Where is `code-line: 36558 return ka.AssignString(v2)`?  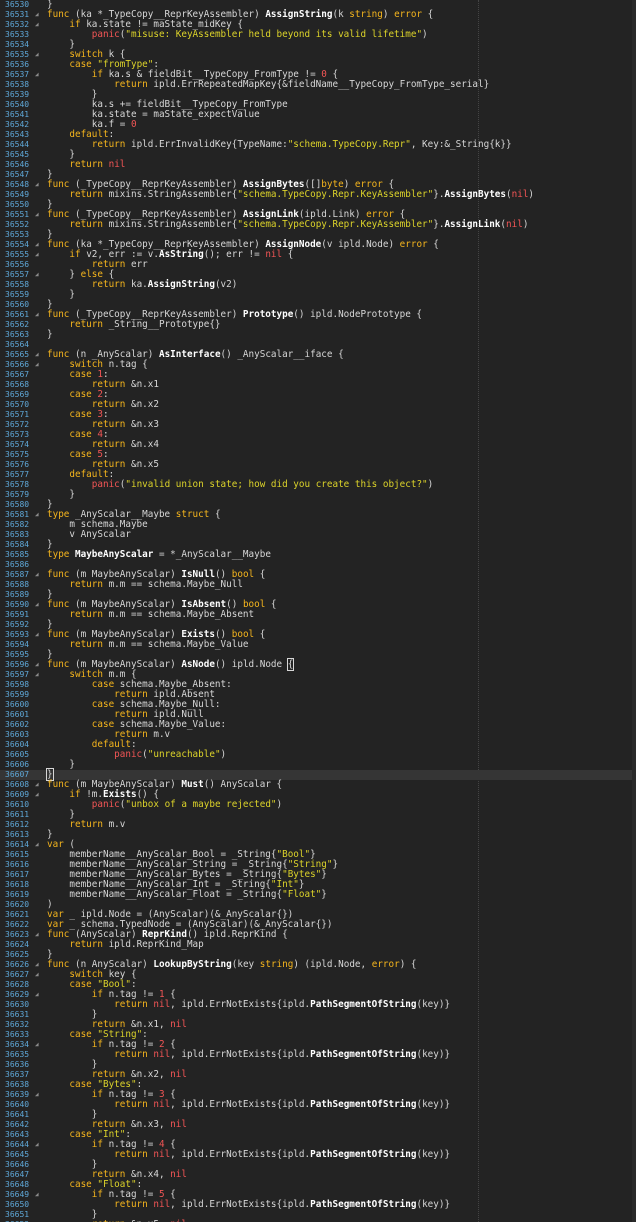 code-line: 36558 return ka.AssignString(v2) is located at coordinates (318, 285).